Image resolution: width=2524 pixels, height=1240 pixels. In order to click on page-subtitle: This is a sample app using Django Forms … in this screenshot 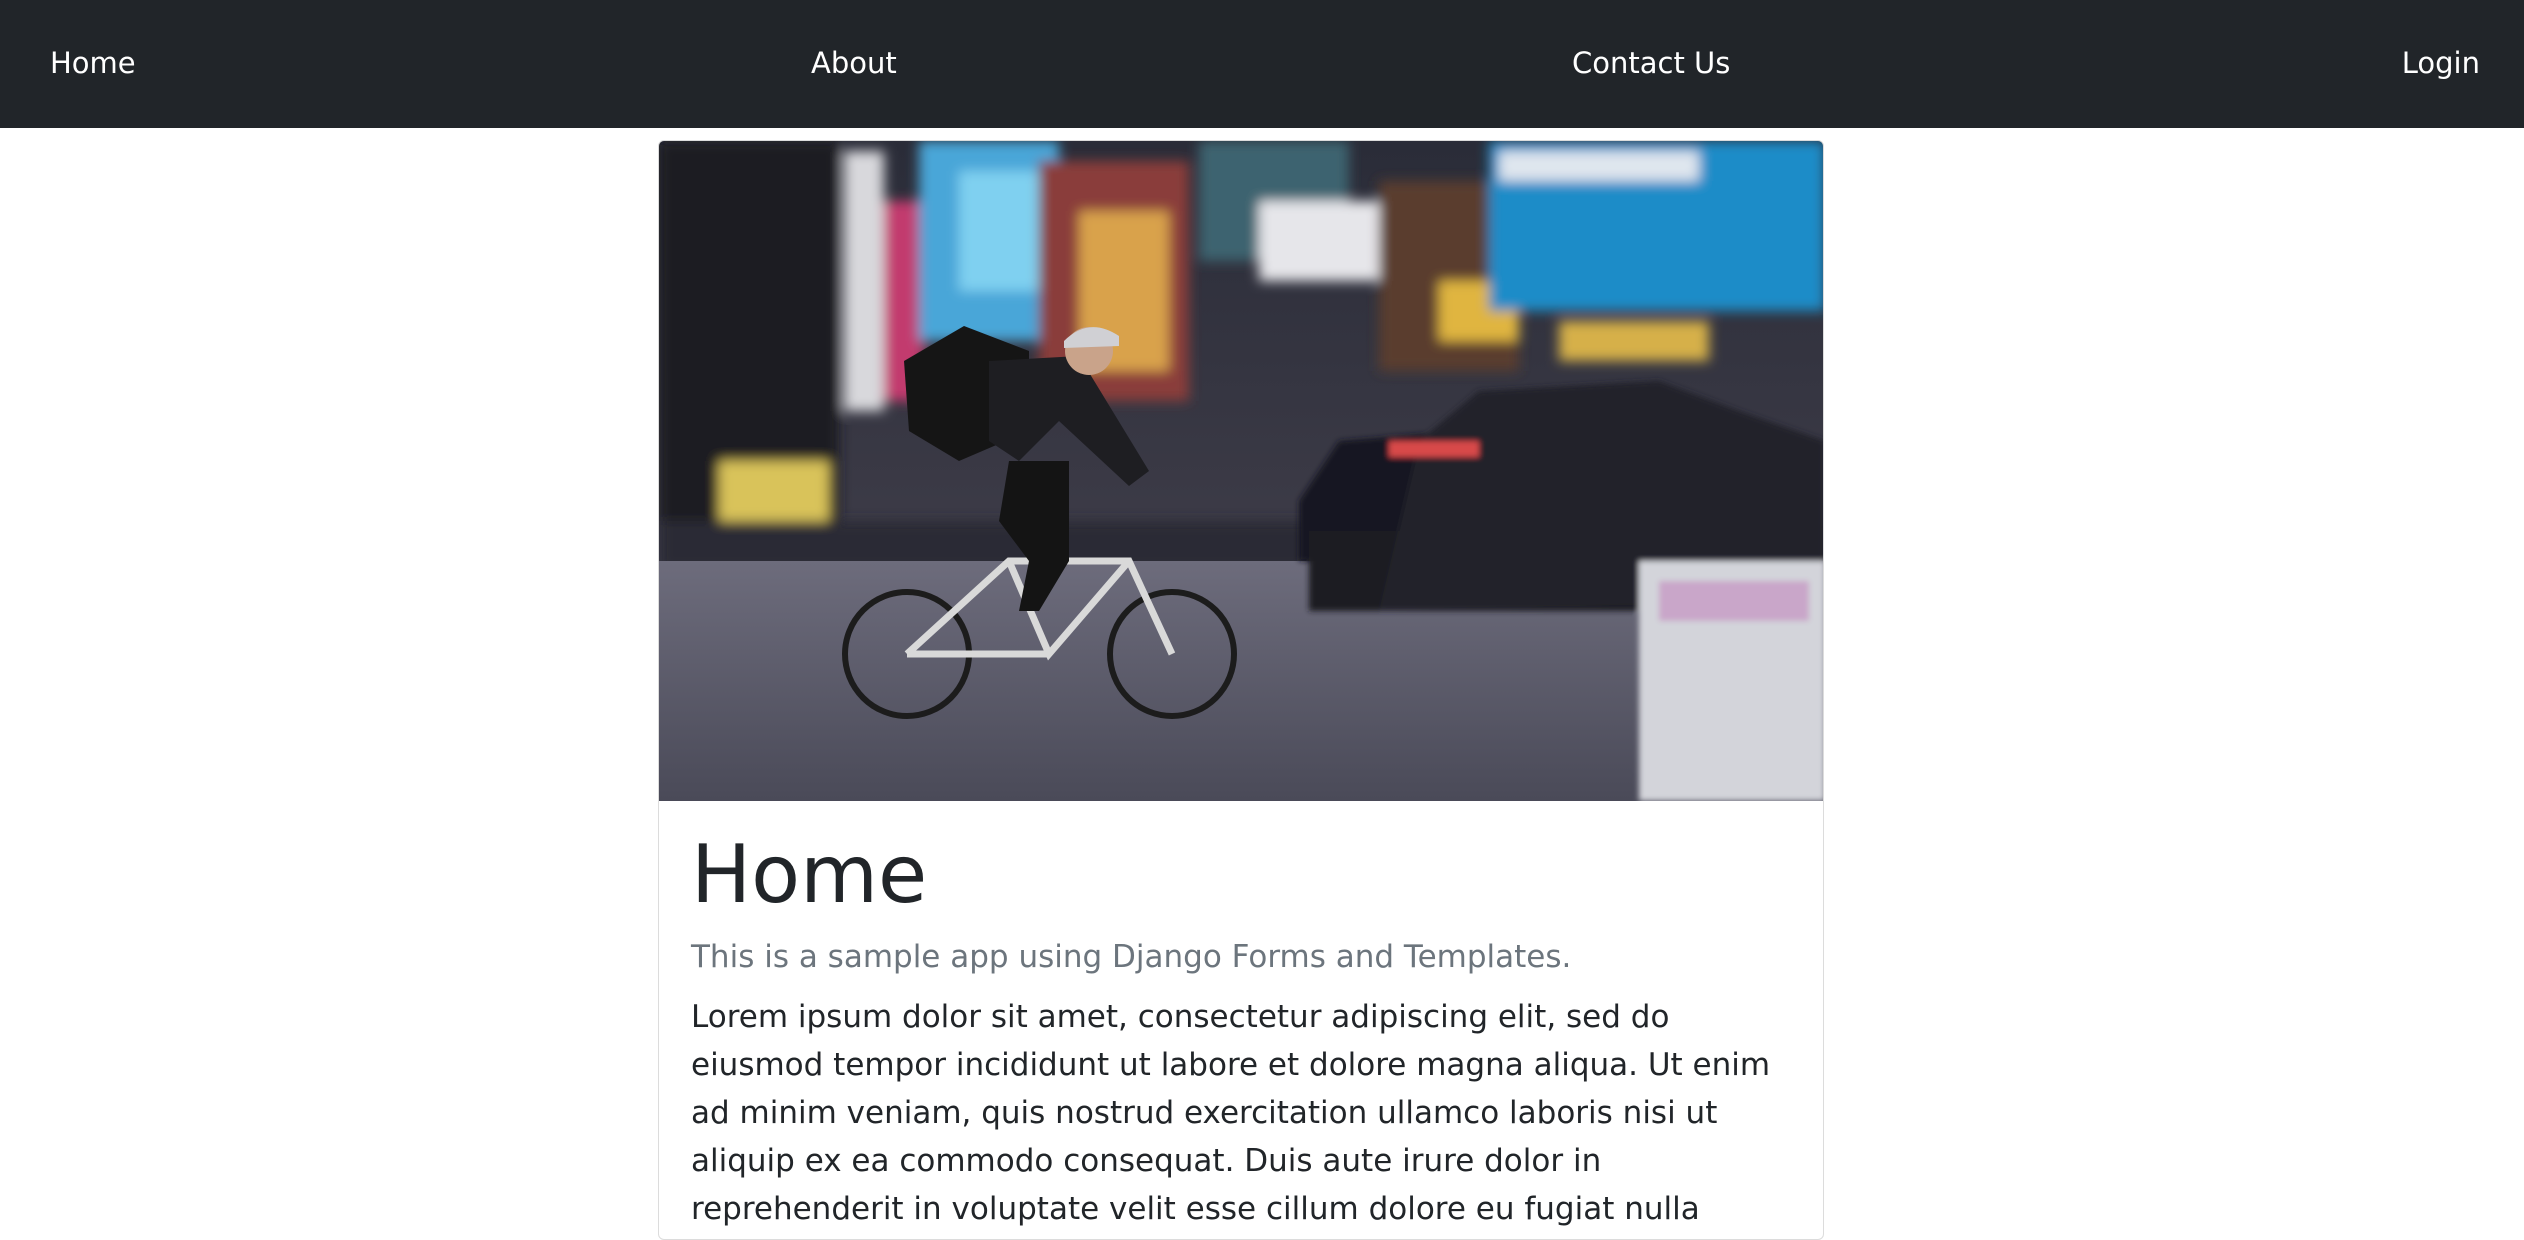, I will do `click(1131, 957)`.